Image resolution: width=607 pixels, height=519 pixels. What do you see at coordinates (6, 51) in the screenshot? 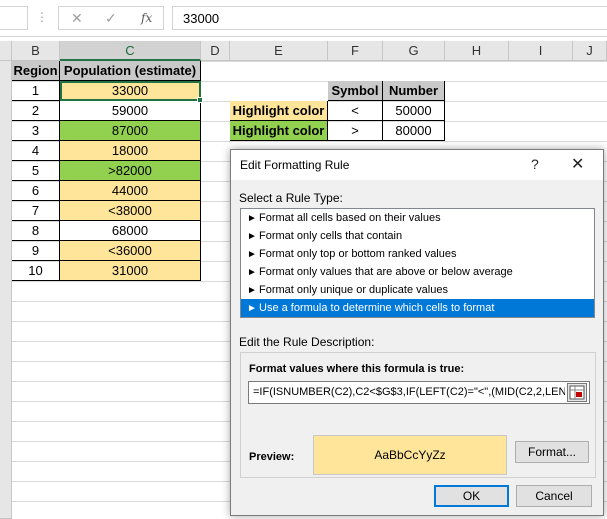
I see `select-all-corner` at bounding box center [6, 51].